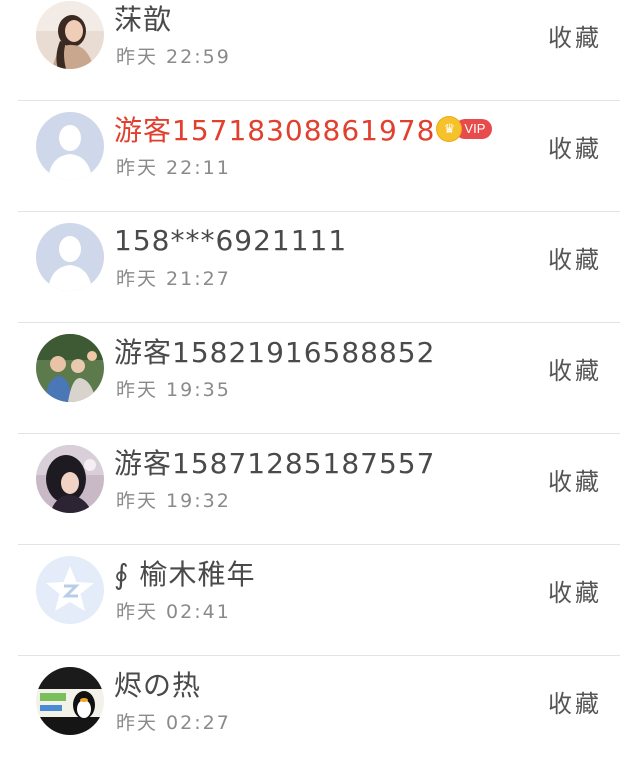  What do you see at coordinates (173, 390) in the screenshot?
I see `timestamp: 昨天 19:35` at bounding box center [173, 390].